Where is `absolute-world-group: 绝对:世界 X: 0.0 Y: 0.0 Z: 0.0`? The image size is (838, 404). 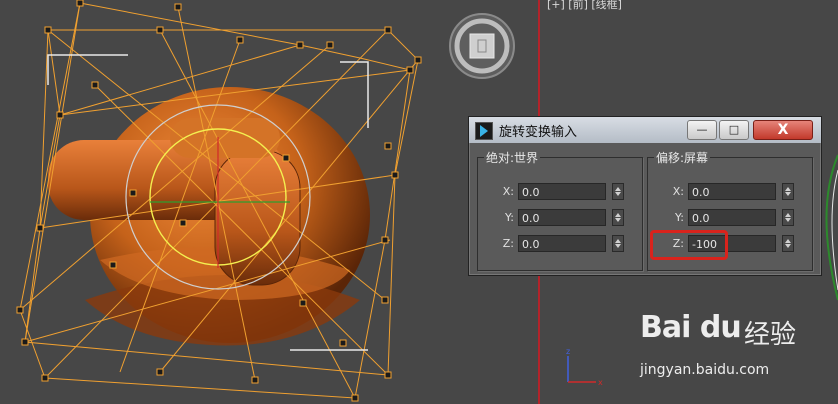 absolute-world-group: 绝对:世界 X: 0.0 Y: 0.0 Z: 0.0 is located at coordinates (560, 210).